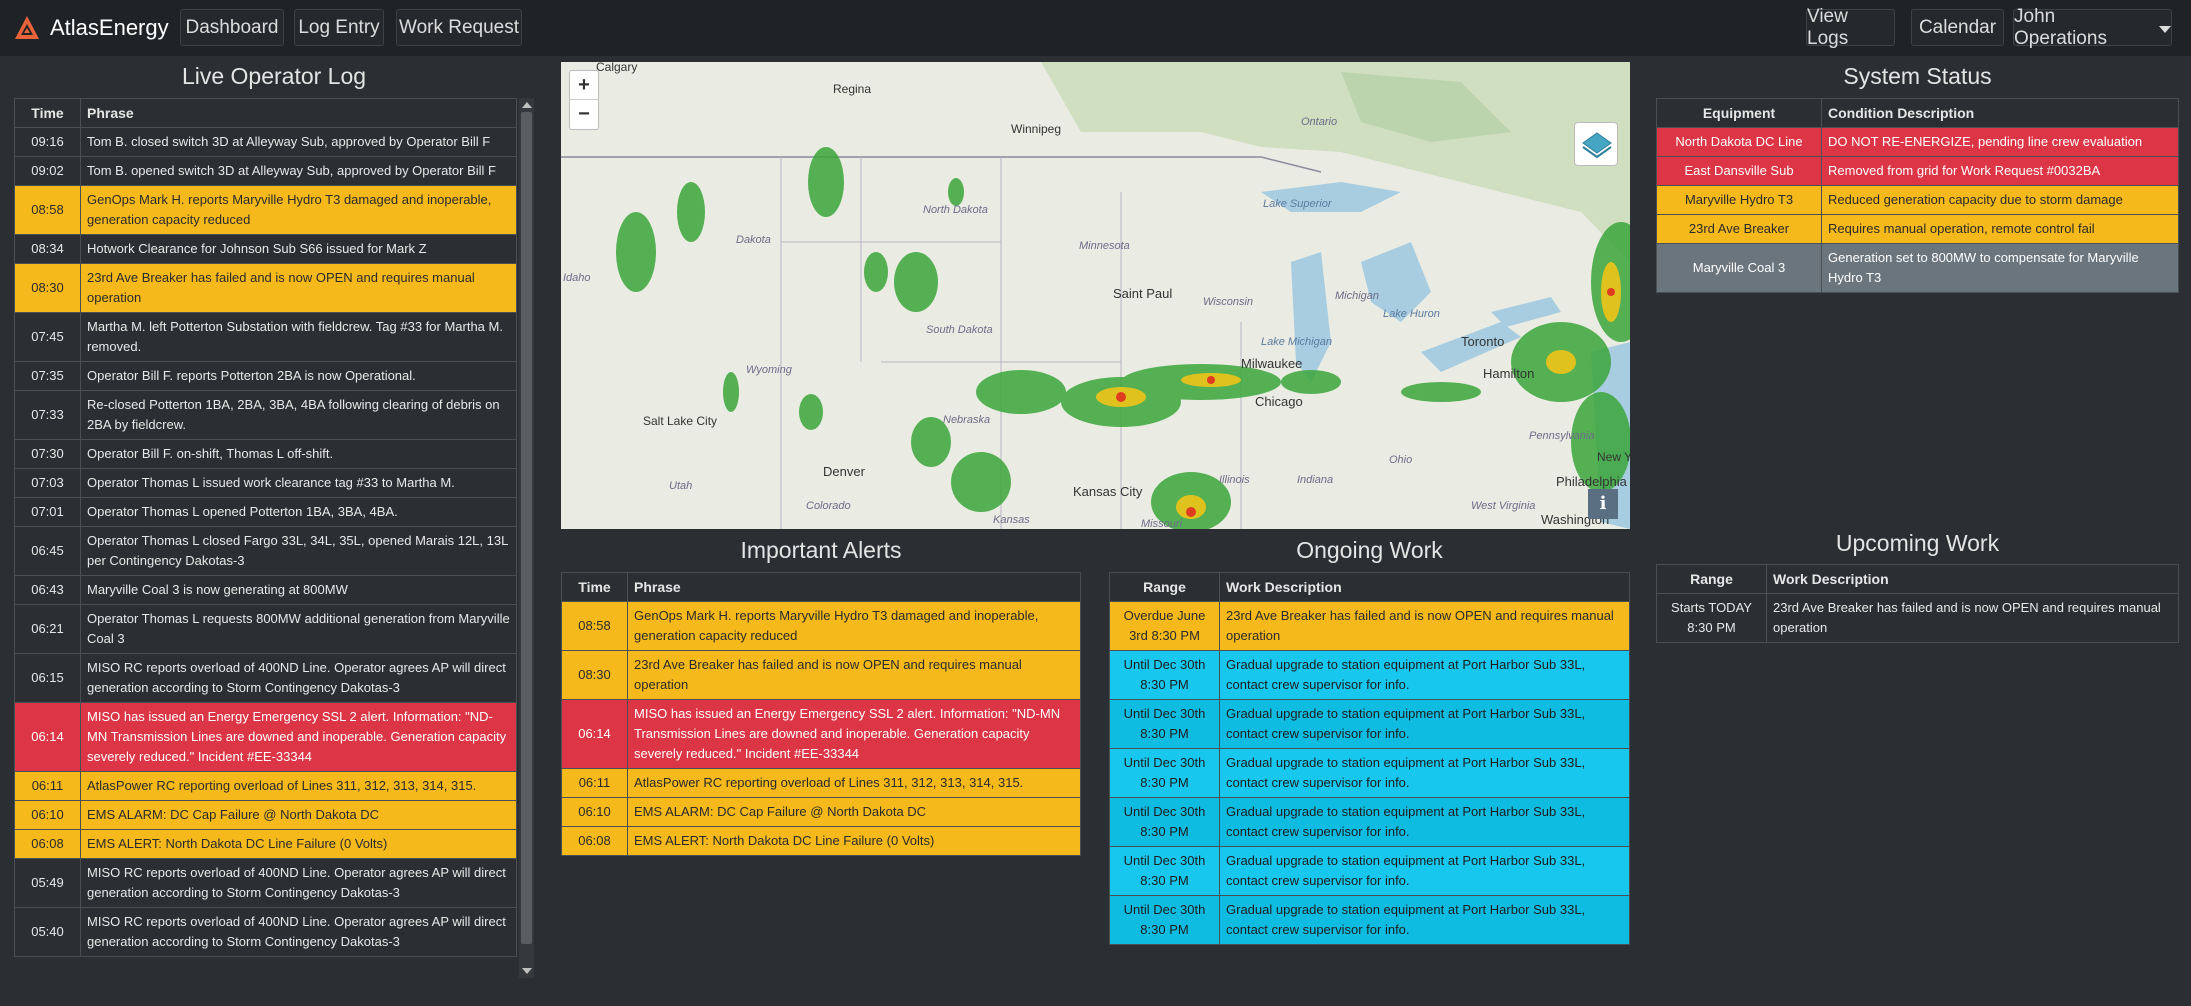  I want to click on map-label: Indiana, so click(1315, 480).